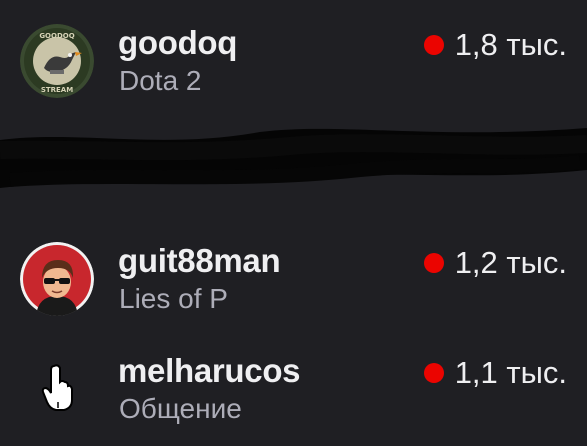 The width and height of the screenshot is (587, 446). What do you see at coordinates (209, 371) in the screenshot?
I see `channel-name: melharucos` at bounding box center [209, 371].